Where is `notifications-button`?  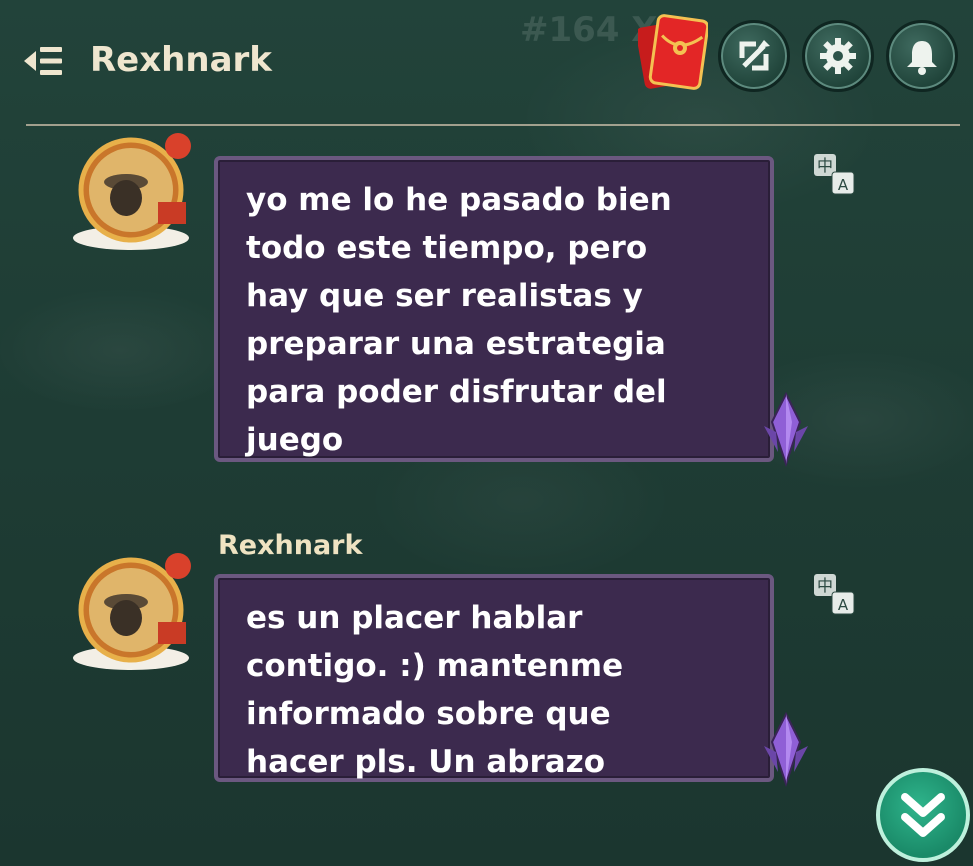
notifications-button is located at coordinates (922, 56).